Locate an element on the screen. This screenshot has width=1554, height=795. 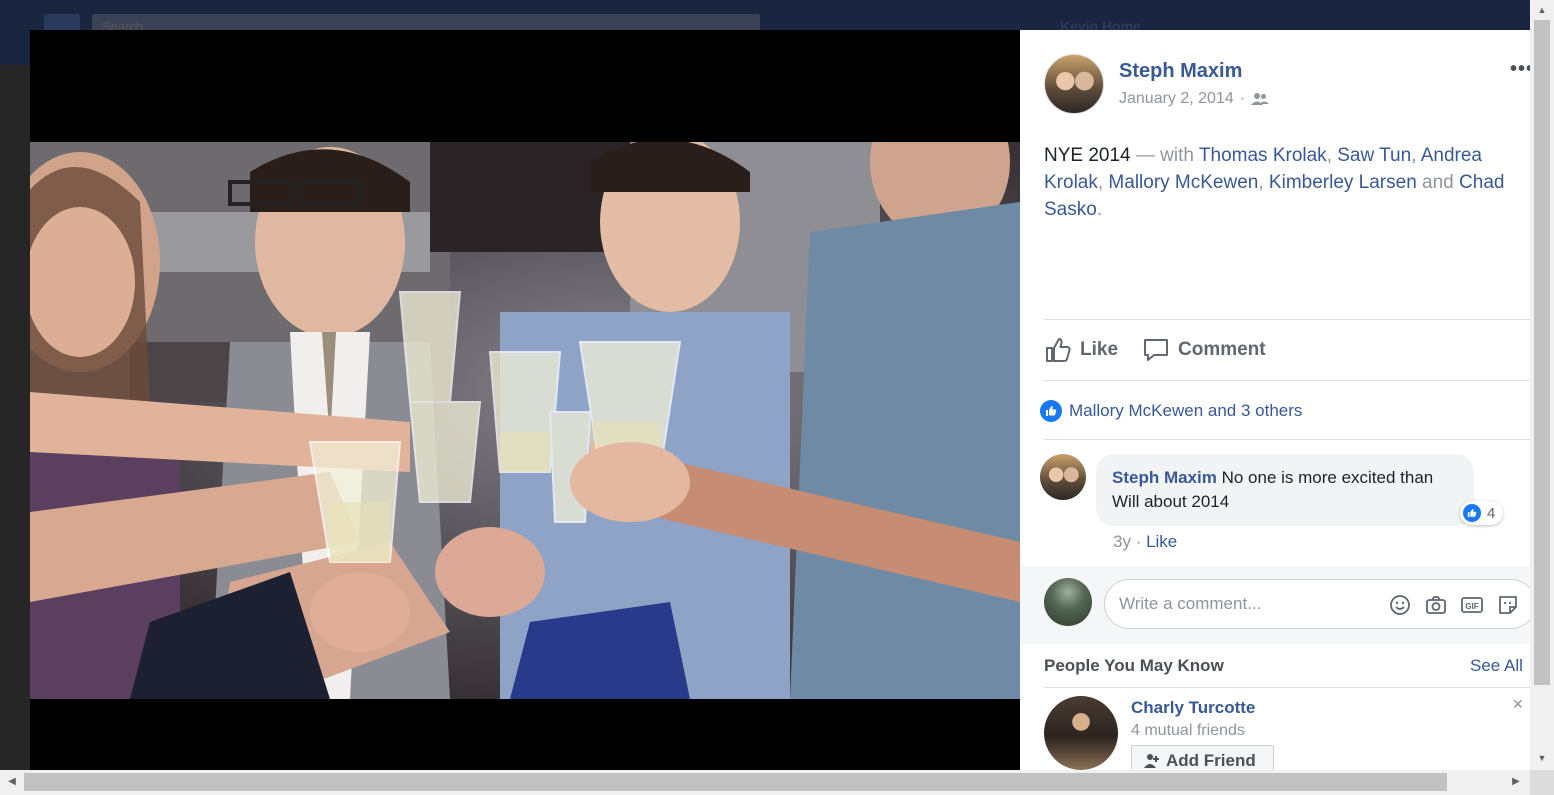
author-name-link: Steph Maxim is located at coordinates (1180, 71).